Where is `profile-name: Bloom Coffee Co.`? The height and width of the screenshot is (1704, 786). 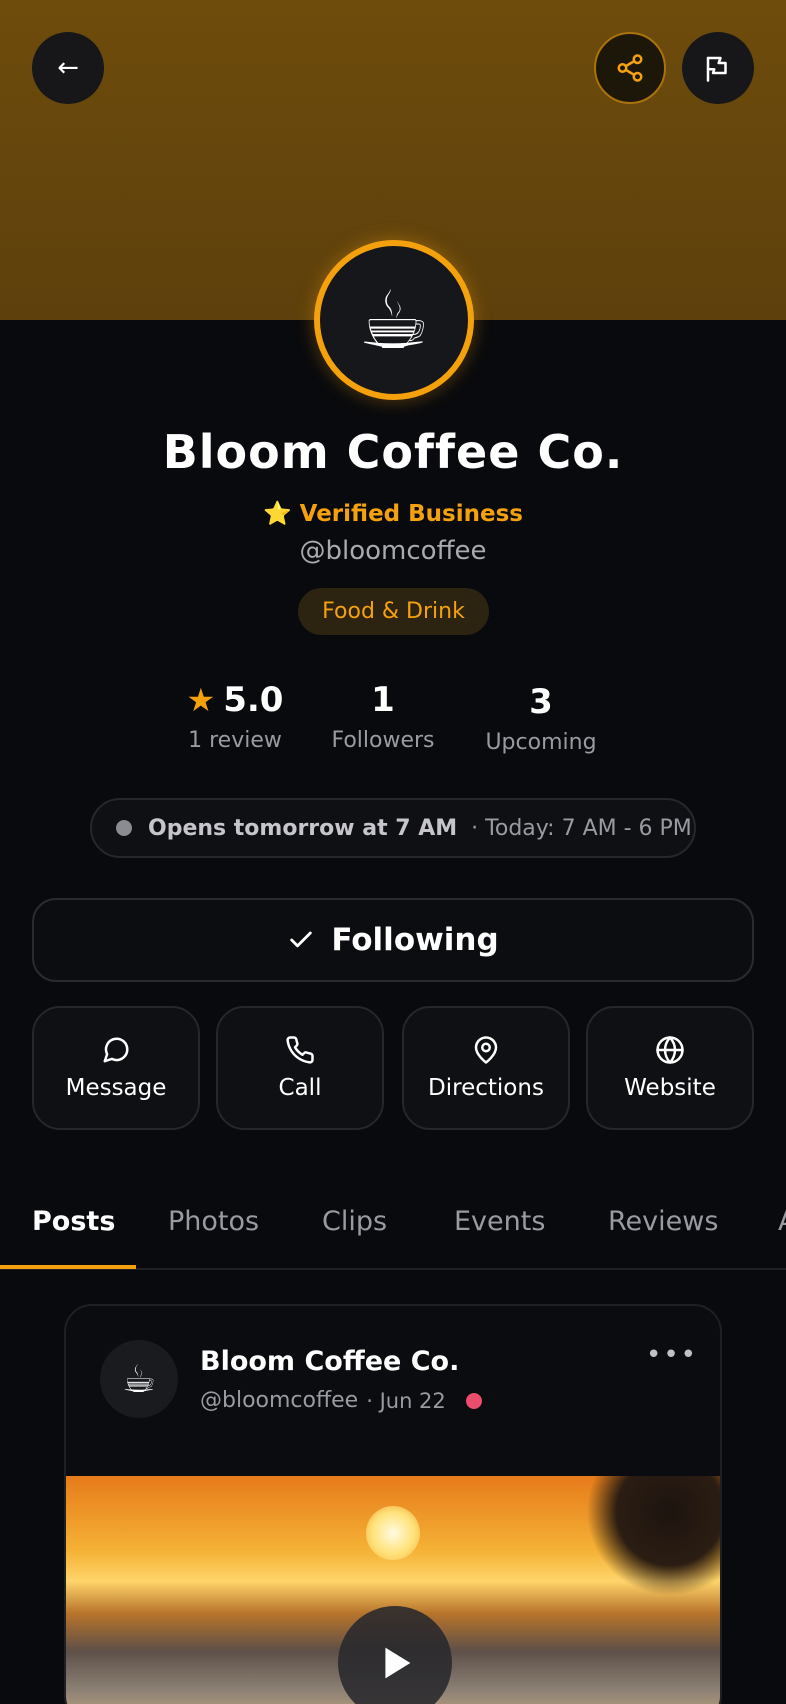 profile-name: Bloom Coffee Co. is located at coordinates (393, 452).